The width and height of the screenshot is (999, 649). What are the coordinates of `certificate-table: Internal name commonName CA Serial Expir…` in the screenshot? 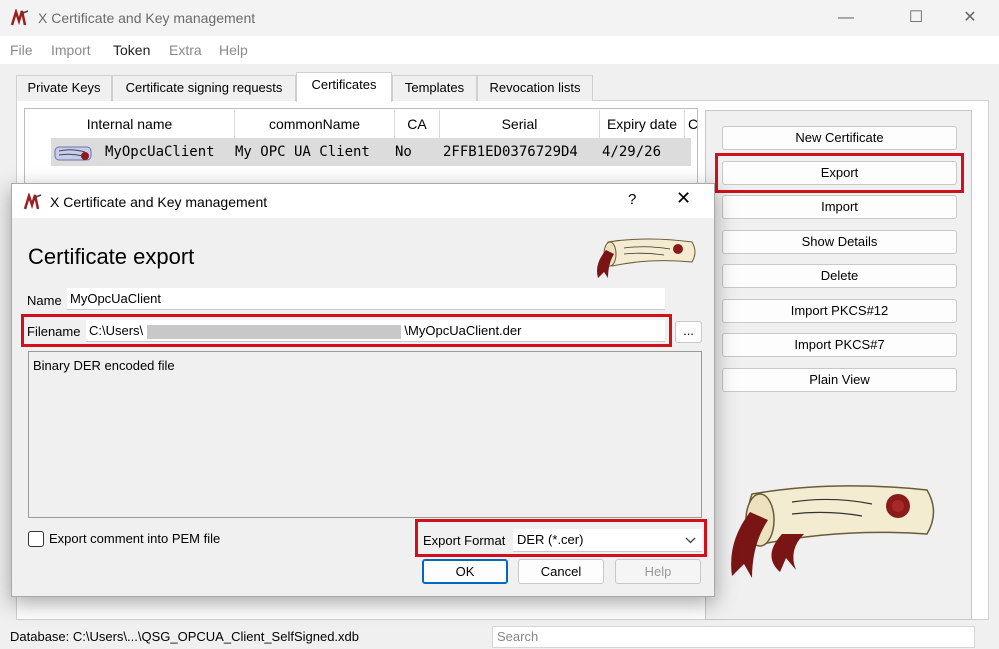 It's located at (361, 149).